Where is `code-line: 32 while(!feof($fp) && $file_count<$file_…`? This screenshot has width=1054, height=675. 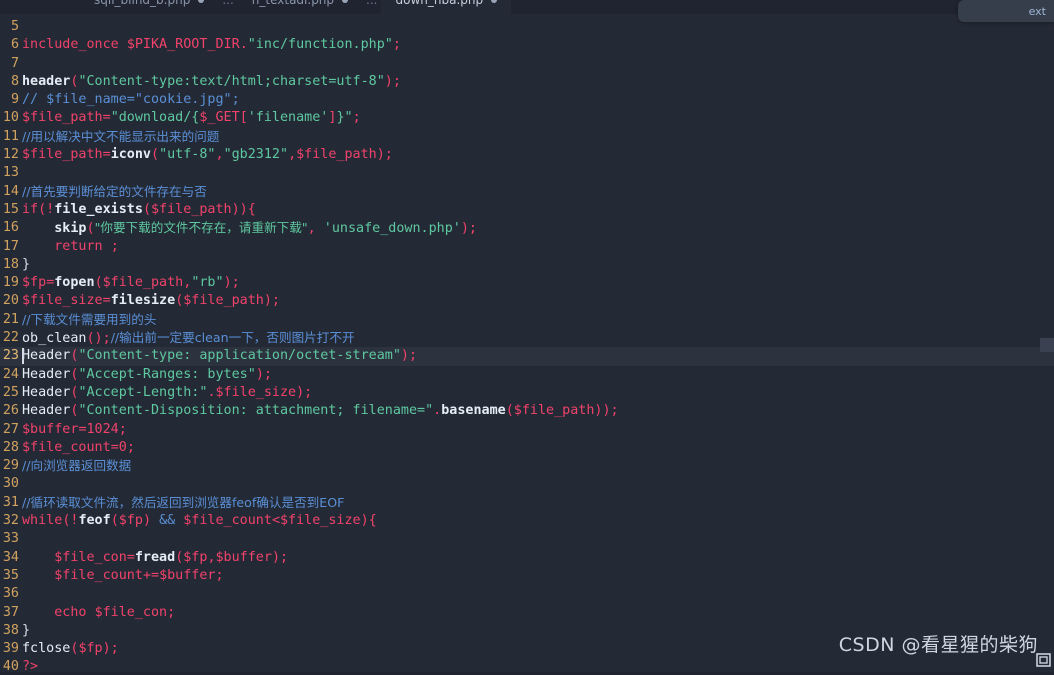 code-line: 32 while(!feof($fp) && $file_count<$file_… is located at coordinates (527, 521).